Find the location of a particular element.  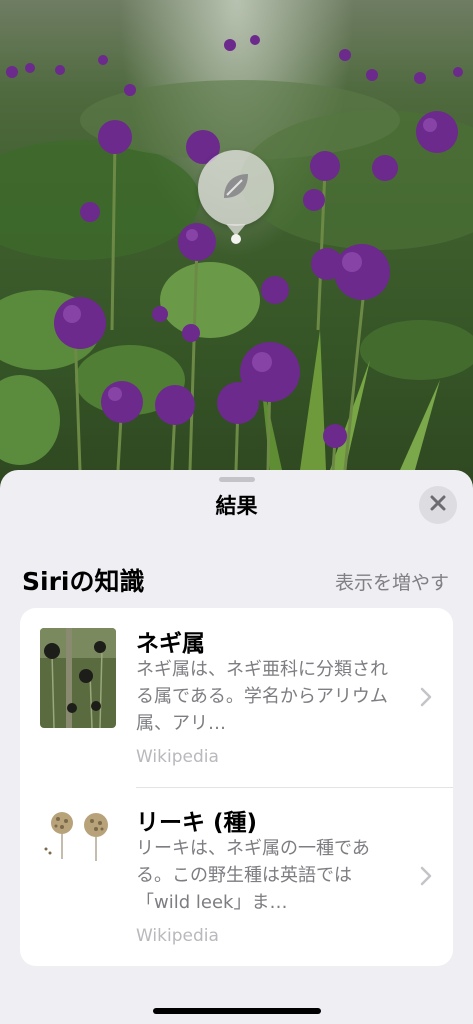

visual-lookup-pin is located at coordinates (236, 188).